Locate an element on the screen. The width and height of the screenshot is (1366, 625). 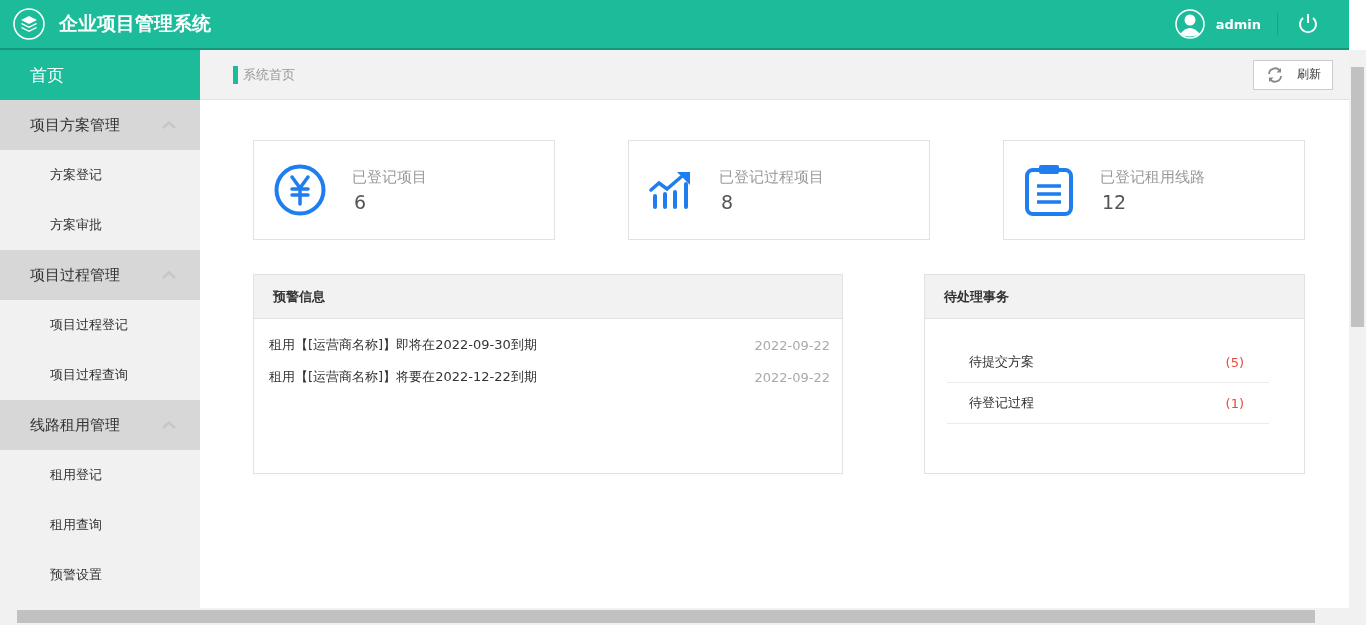
pending-task: 待登记过程 is located at coordinates (1001, 403).